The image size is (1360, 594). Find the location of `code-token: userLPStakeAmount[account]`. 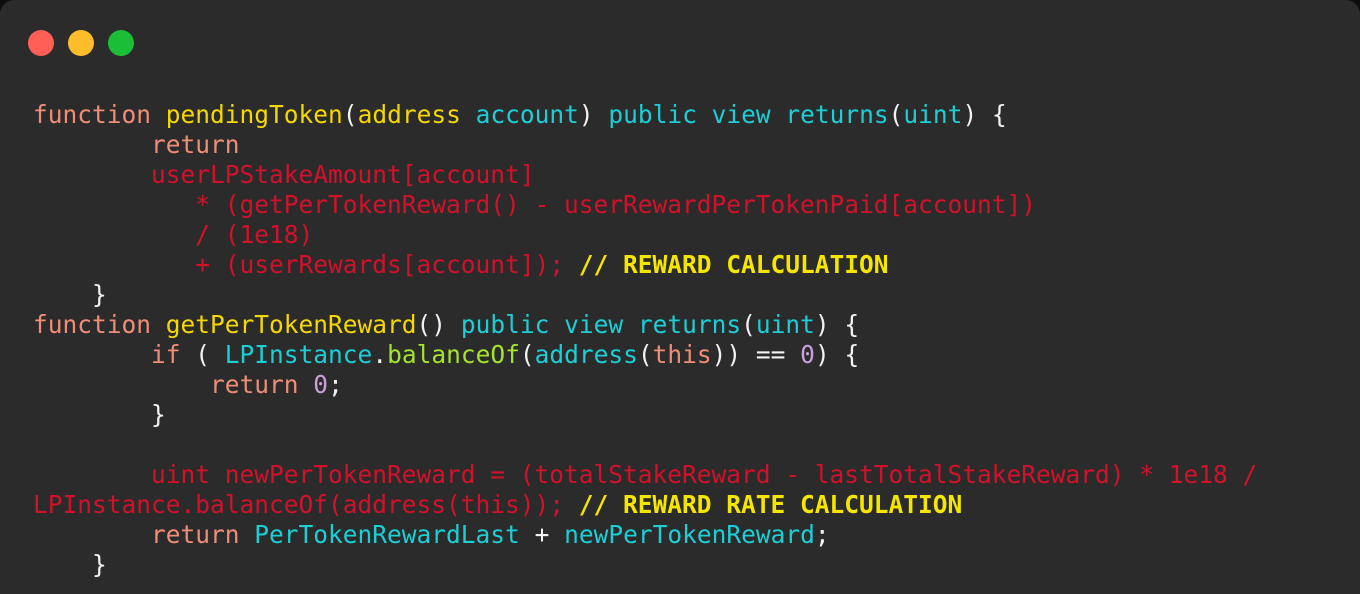

code-token: userLPStakeAmount[account] is located at coordinates (343, 174).